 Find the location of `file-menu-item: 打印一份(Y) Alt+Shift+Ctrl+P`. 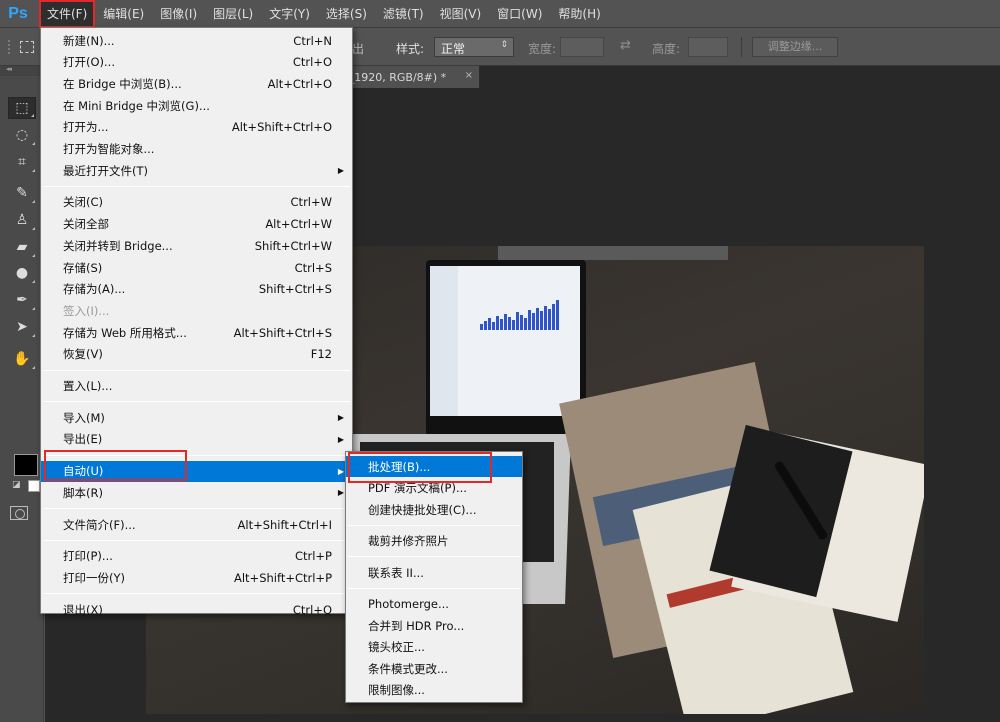

file-menu-item: 打印一份(Y) Alt+Shift+Ctrl+P is located at coordinates (196, 577).